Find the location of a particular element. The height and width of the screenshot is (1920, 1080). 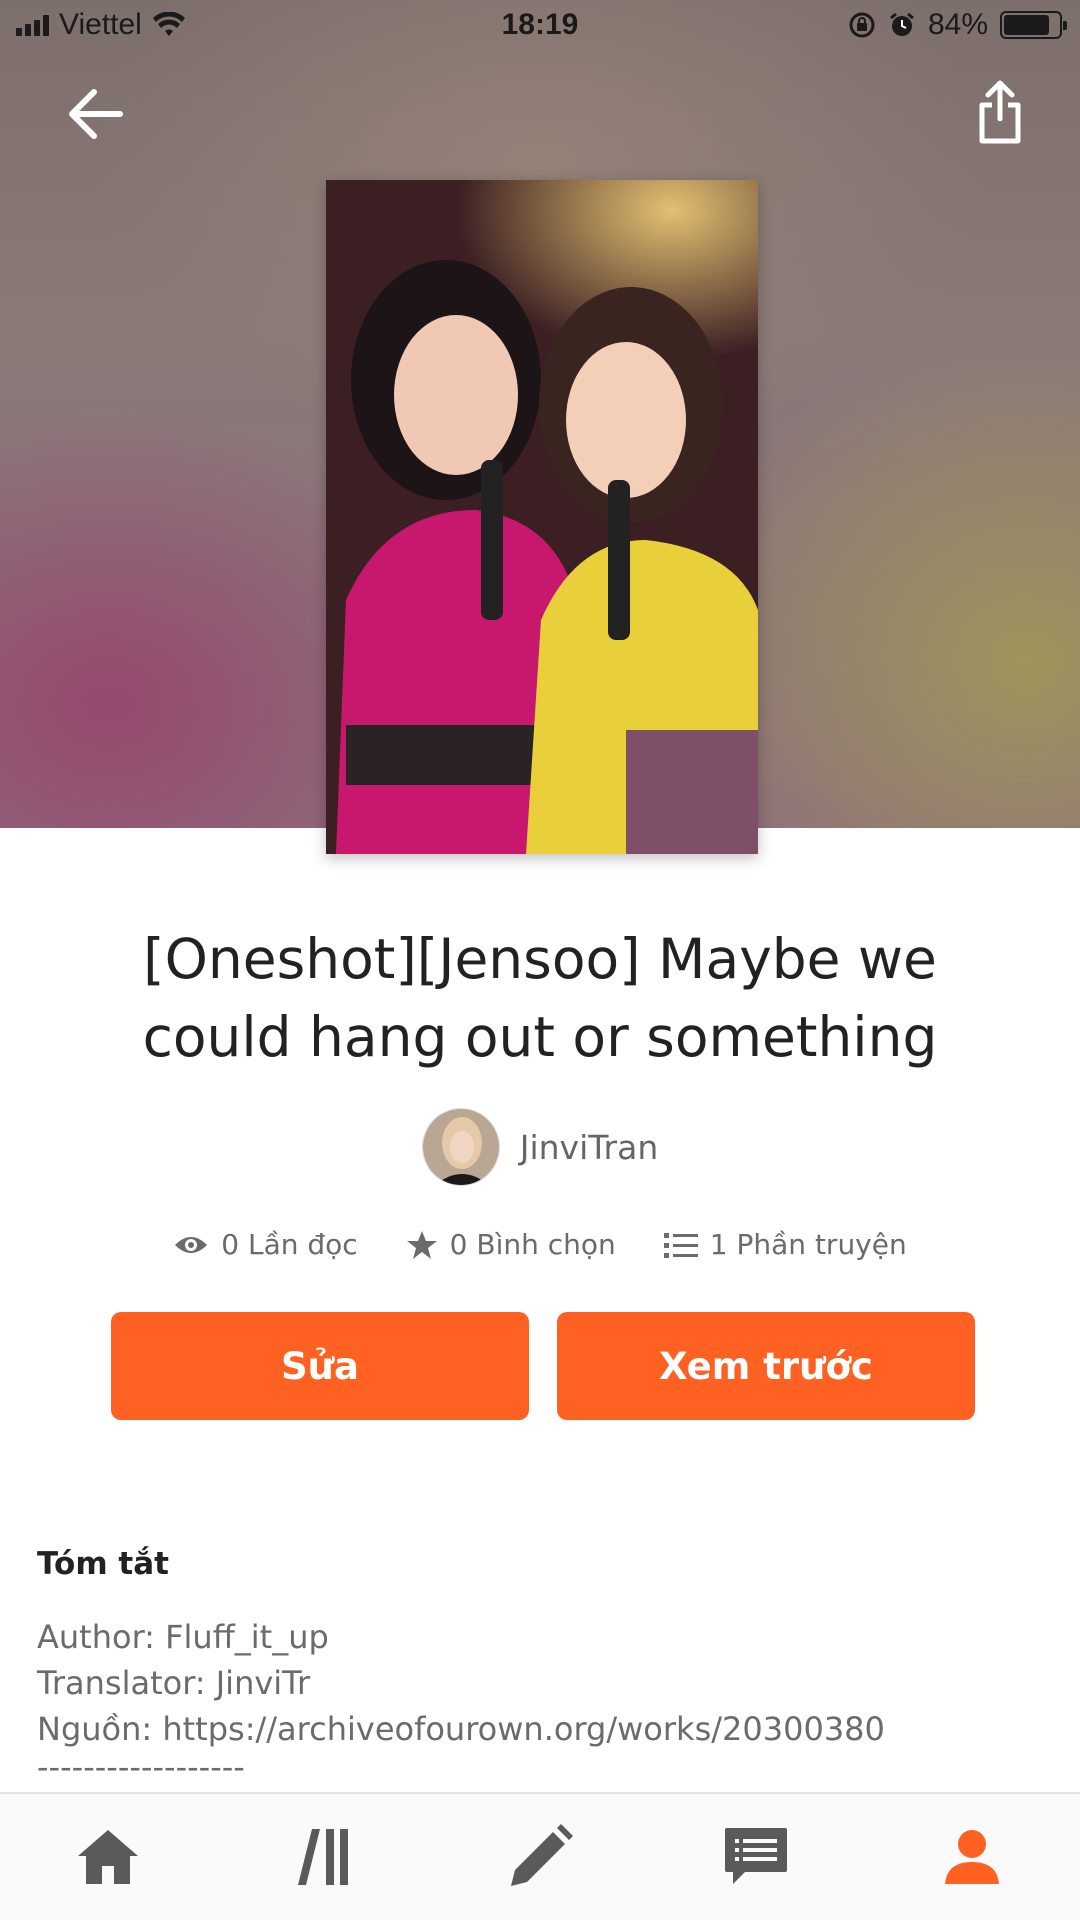

nav-write is located at coordinates (540, 1857).